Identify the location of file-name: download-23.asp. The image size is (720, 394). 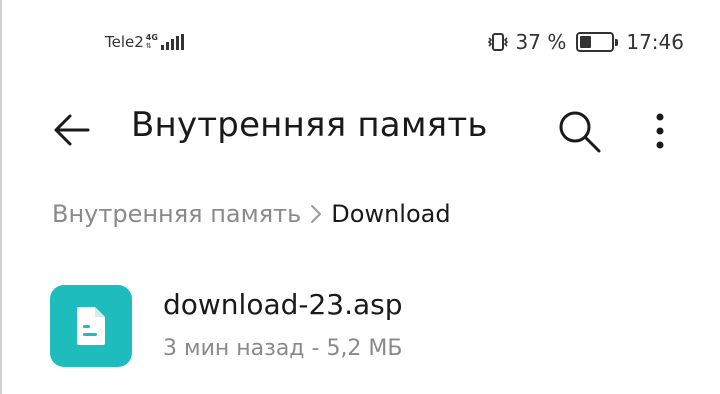
(283, 304).